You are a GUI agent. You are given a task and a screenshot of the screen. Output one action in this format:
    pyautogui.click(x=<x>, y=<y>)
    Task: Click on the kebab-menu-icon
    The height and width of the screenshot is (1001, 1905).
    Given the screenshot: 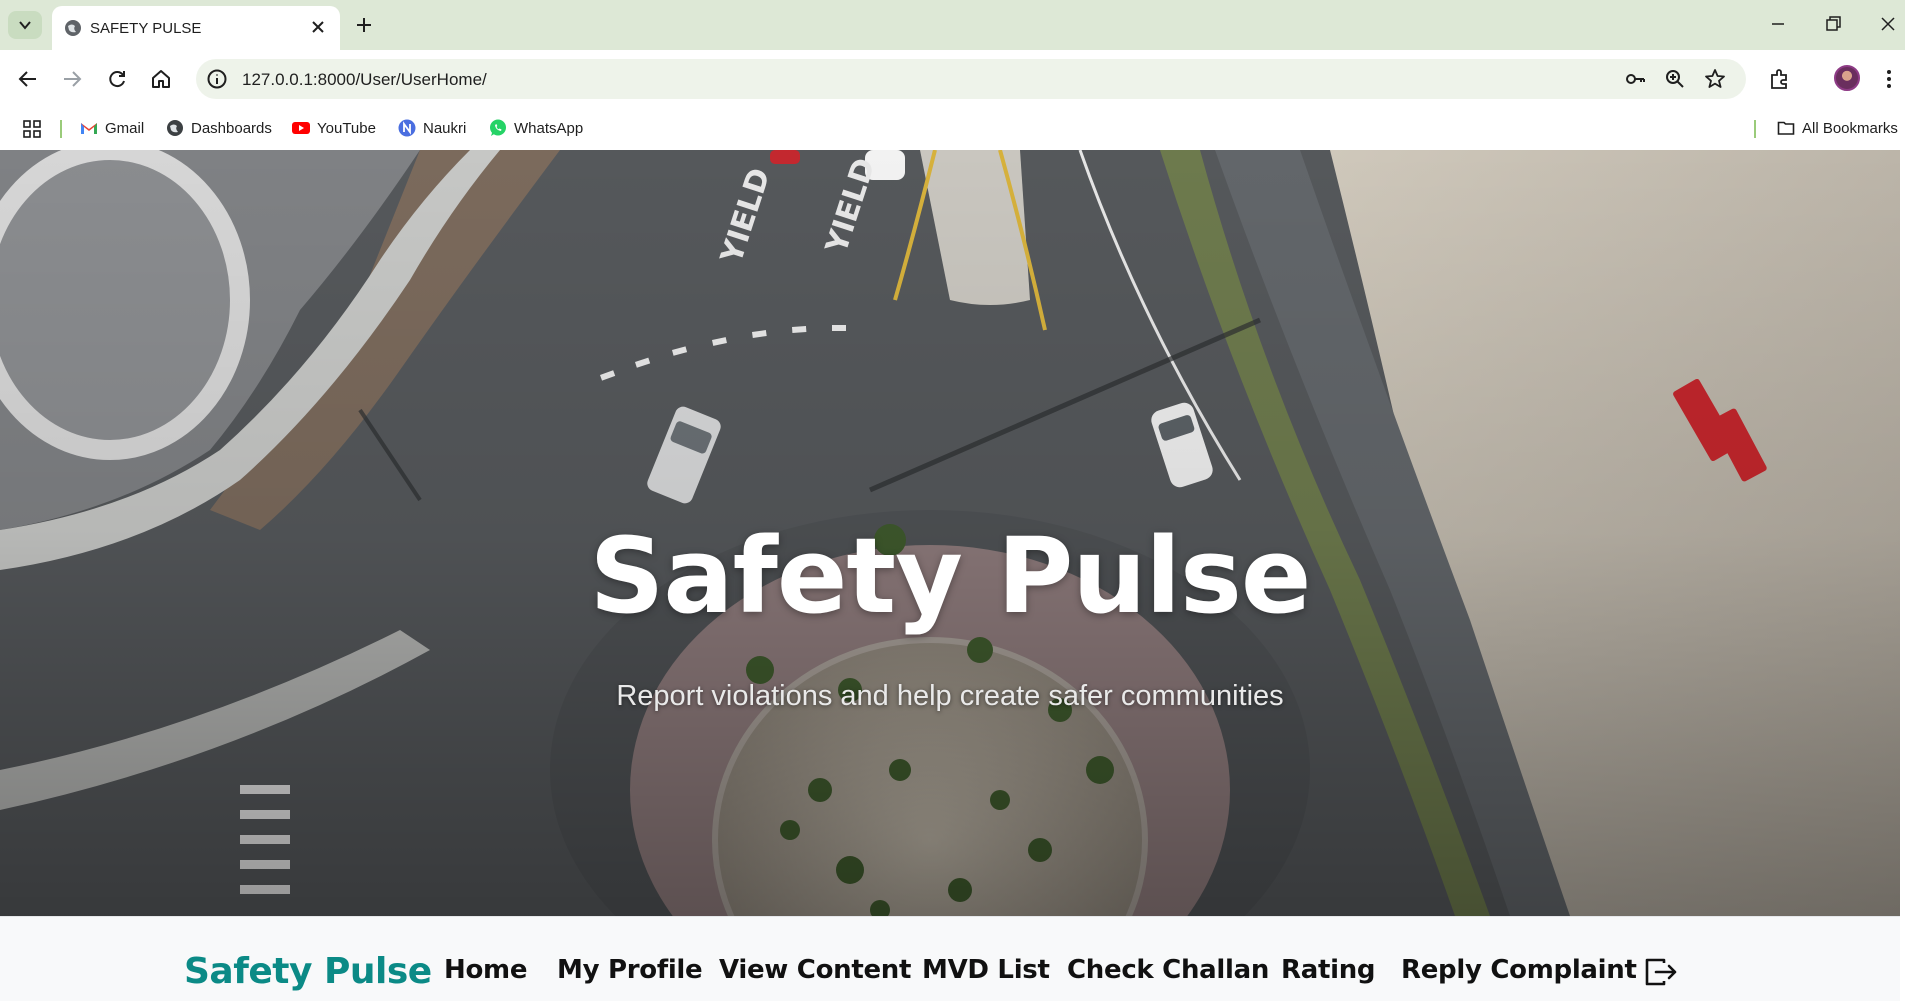 What is the action you would take?
    pyautogui.click(x=1889, y=79)
    